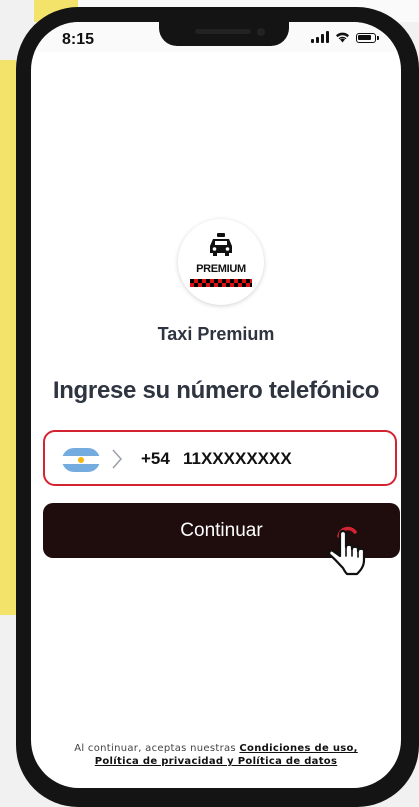  What do you see at coordinates (221, 262) in the screenshot?
I see `app-logo: PREMIUM` at bounding box center [221, 262].